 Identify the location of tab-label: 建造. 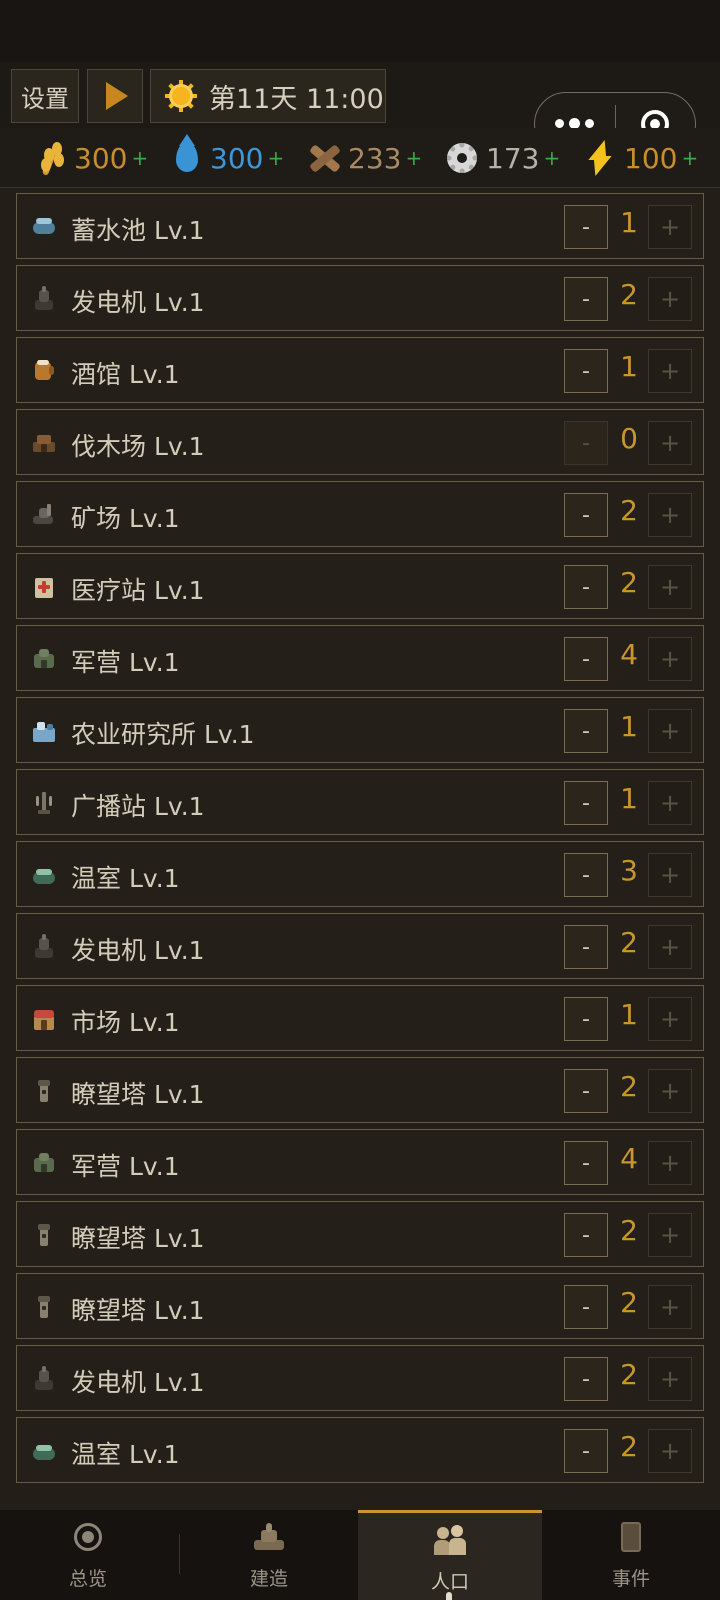
(268, 1579).